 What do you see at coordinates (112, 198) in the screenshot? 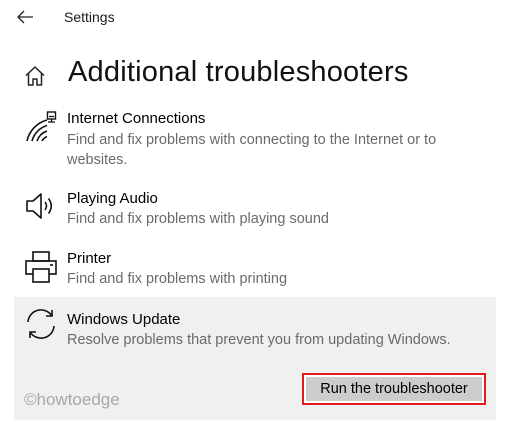
I see `troubleshooter-name: Playing Audio` at bounding box center [112, 198].